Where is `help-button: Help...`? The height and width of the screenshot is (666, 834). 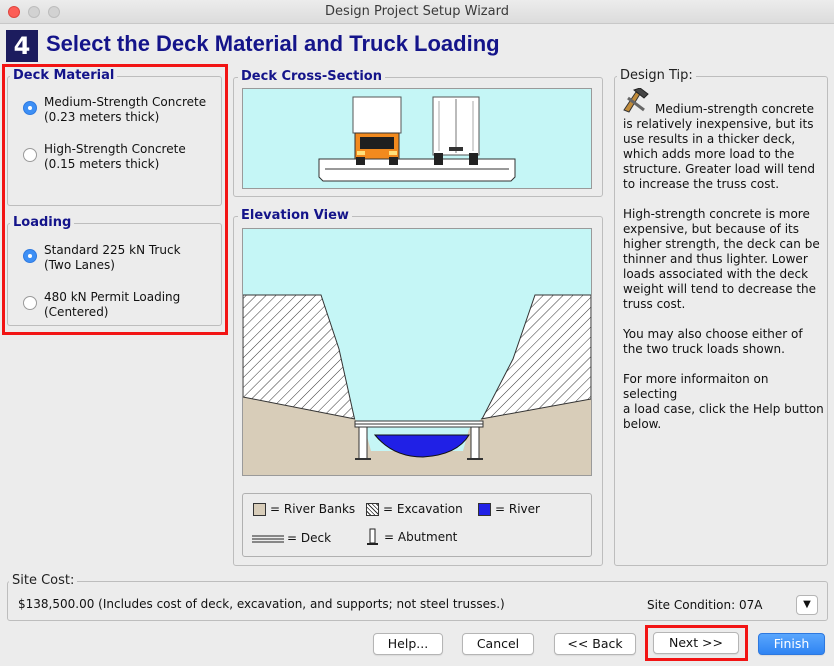 help-button: Help... is located at coordinates (408, 644).